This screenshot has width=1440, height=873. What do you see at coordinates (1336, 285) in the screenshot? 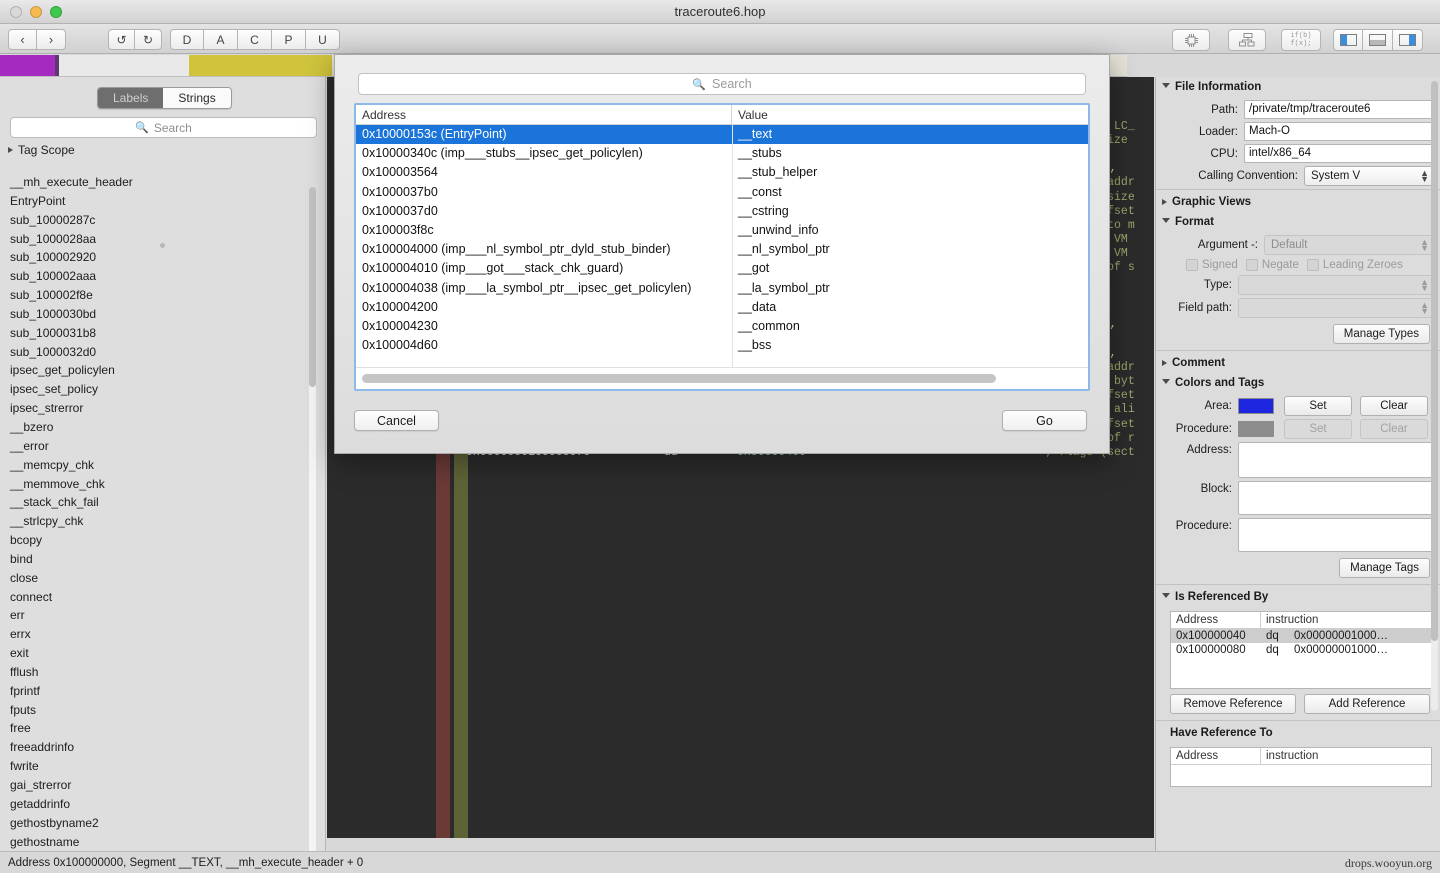
I see `type-select: ▲ ▼` at bounding box center [1336, 285].